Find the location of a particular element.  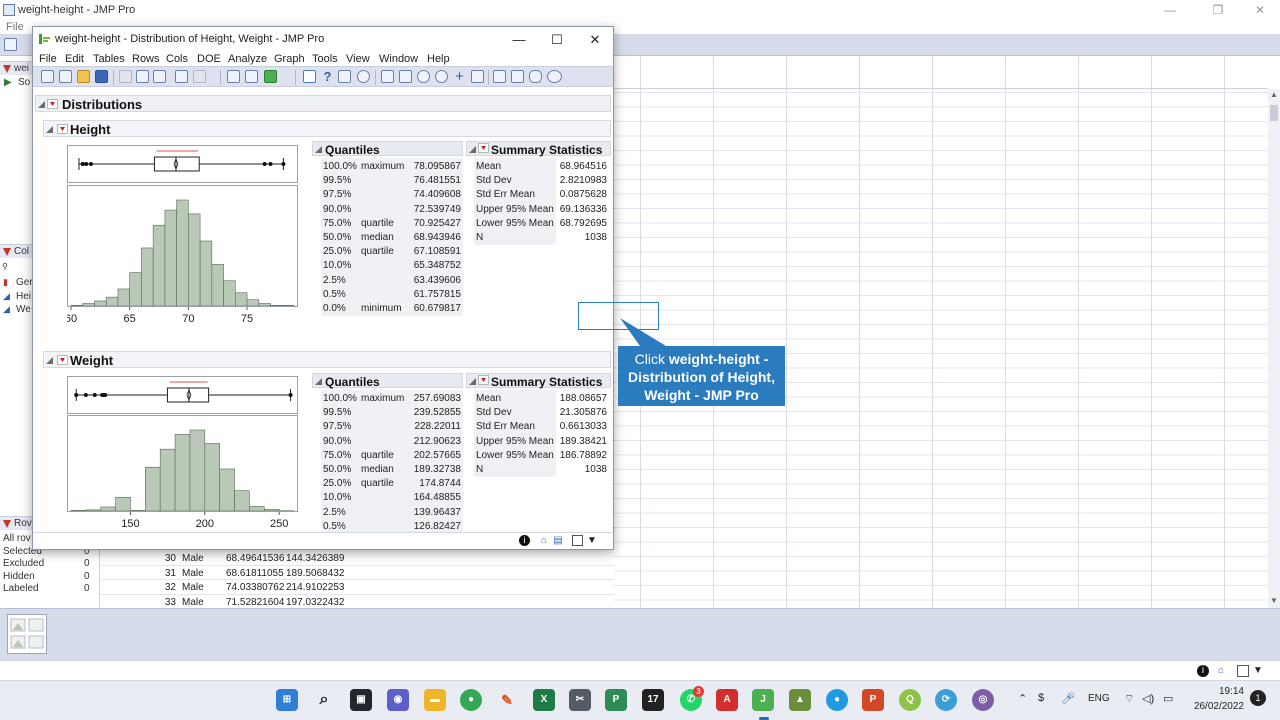

new-script-icon is located at coordinates (65, 76).